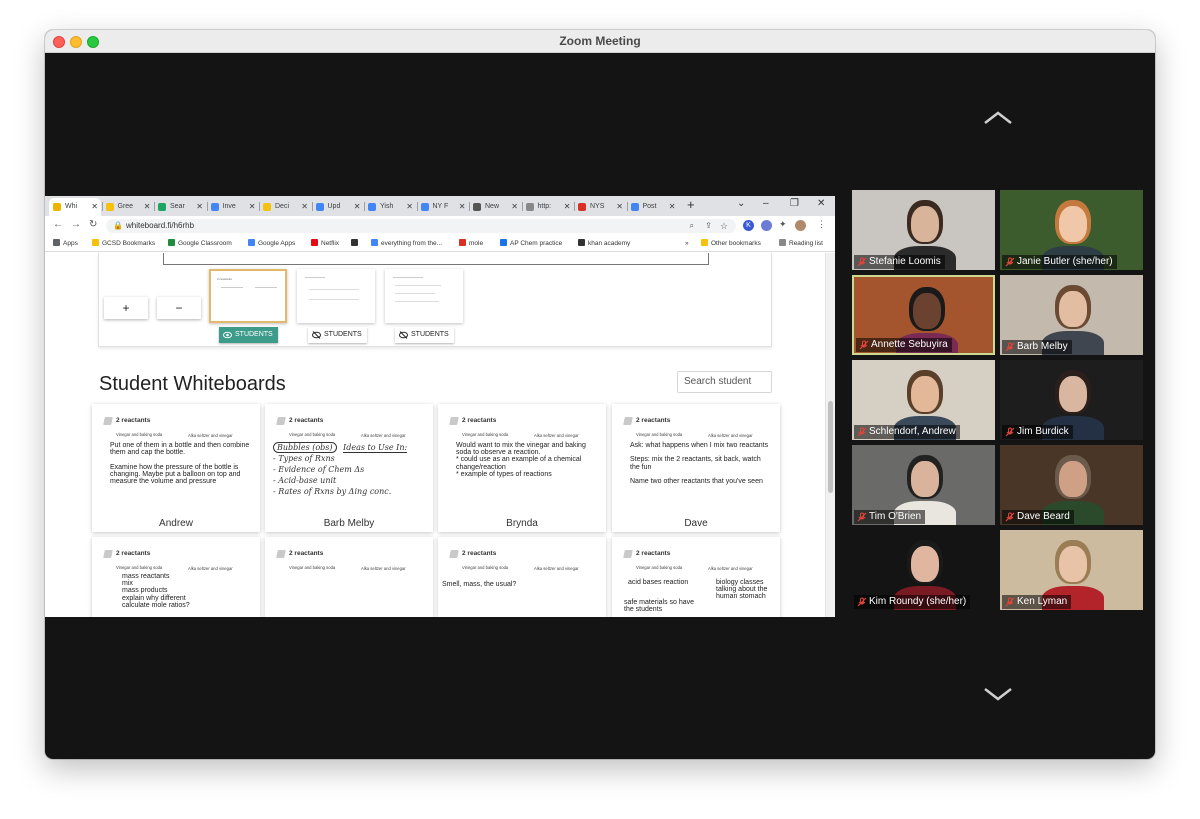  Describe the element at coordinates (708, 226) in the screenshot. I see `share-icon: ⇪` at that location.